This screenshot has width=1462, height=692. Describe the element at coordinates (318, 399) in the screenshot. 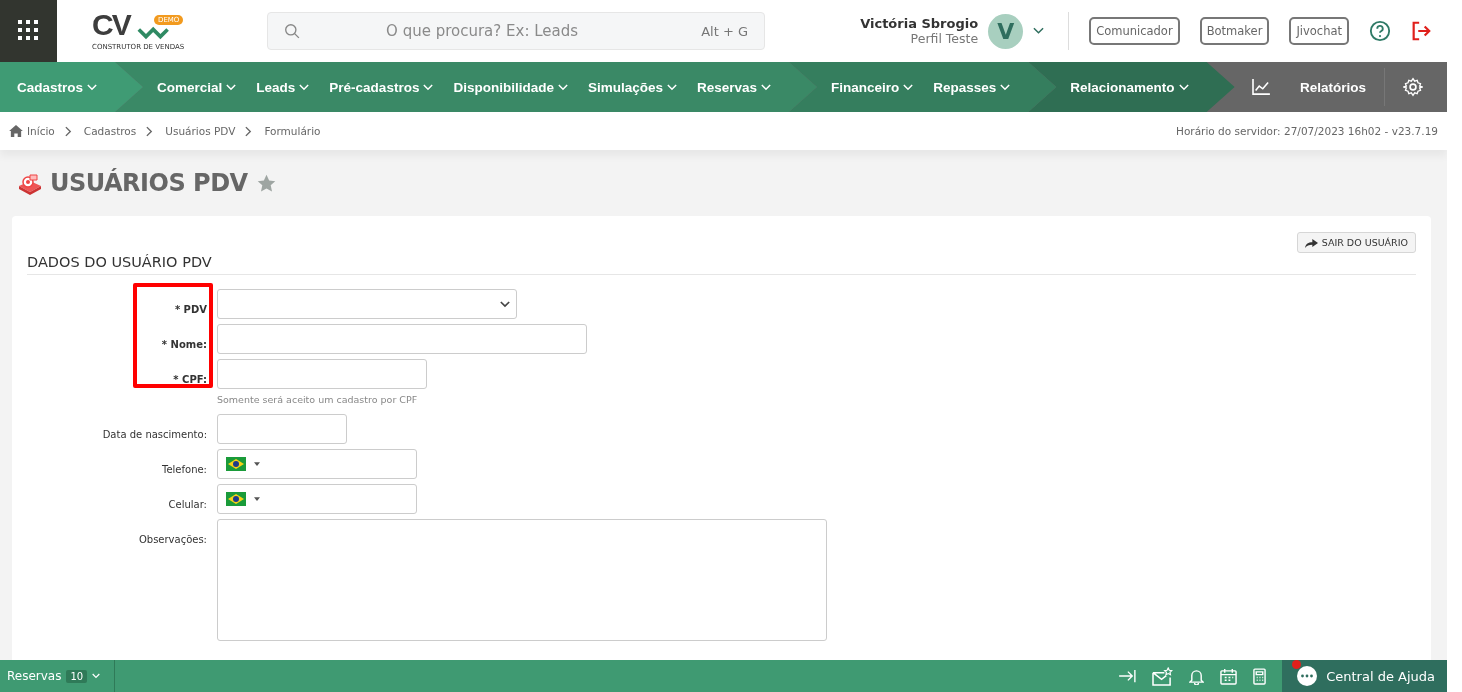

I see `field-hint: Somente será aceito um cadastro por CPF` at that location.